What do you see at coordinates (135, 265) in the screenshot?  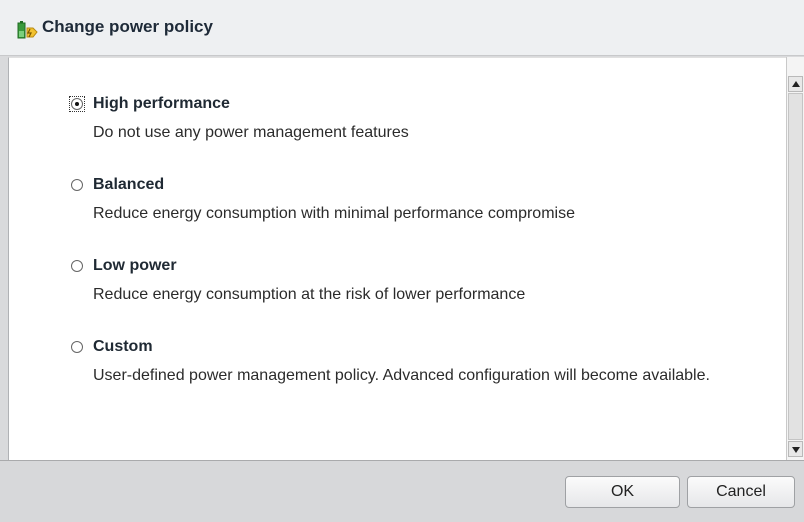 I see `option-label: Low power` at bounding box center [135, 265].